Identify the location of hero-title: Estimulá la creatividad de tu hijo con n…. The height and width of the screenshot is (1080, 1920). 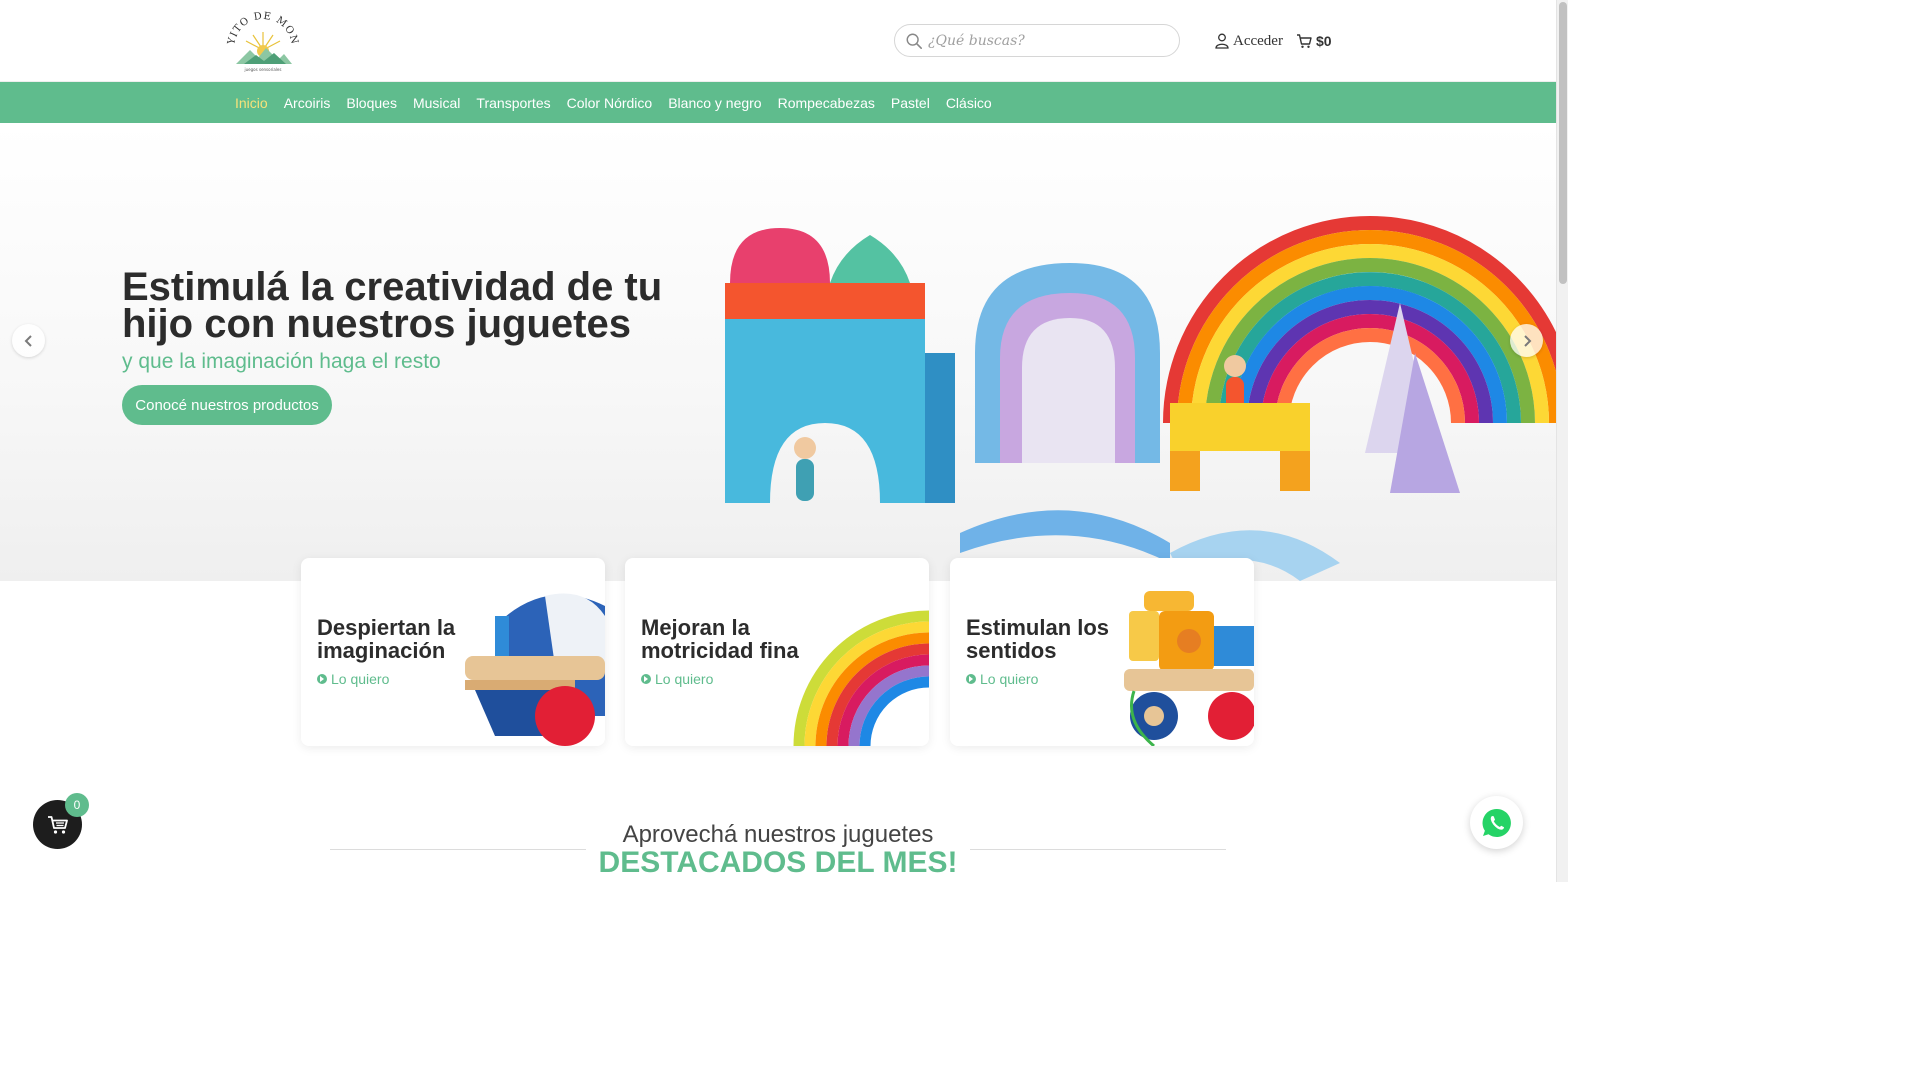
(392, 305).